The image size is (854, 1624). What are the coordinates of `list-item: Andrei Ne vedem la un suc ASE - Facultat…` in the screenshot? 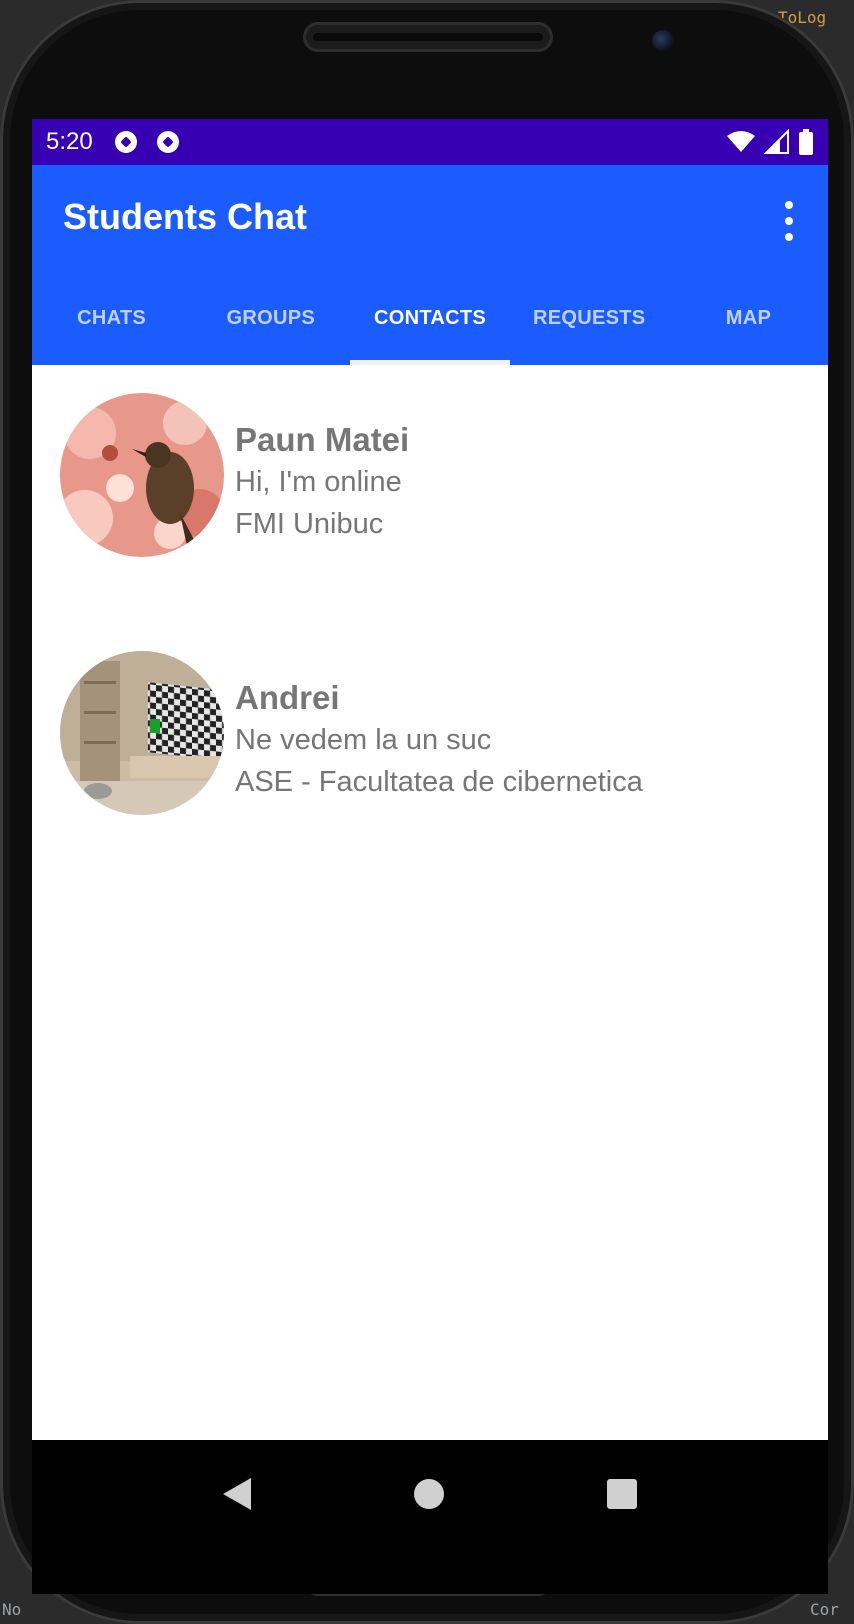 It's located at (351, 733).